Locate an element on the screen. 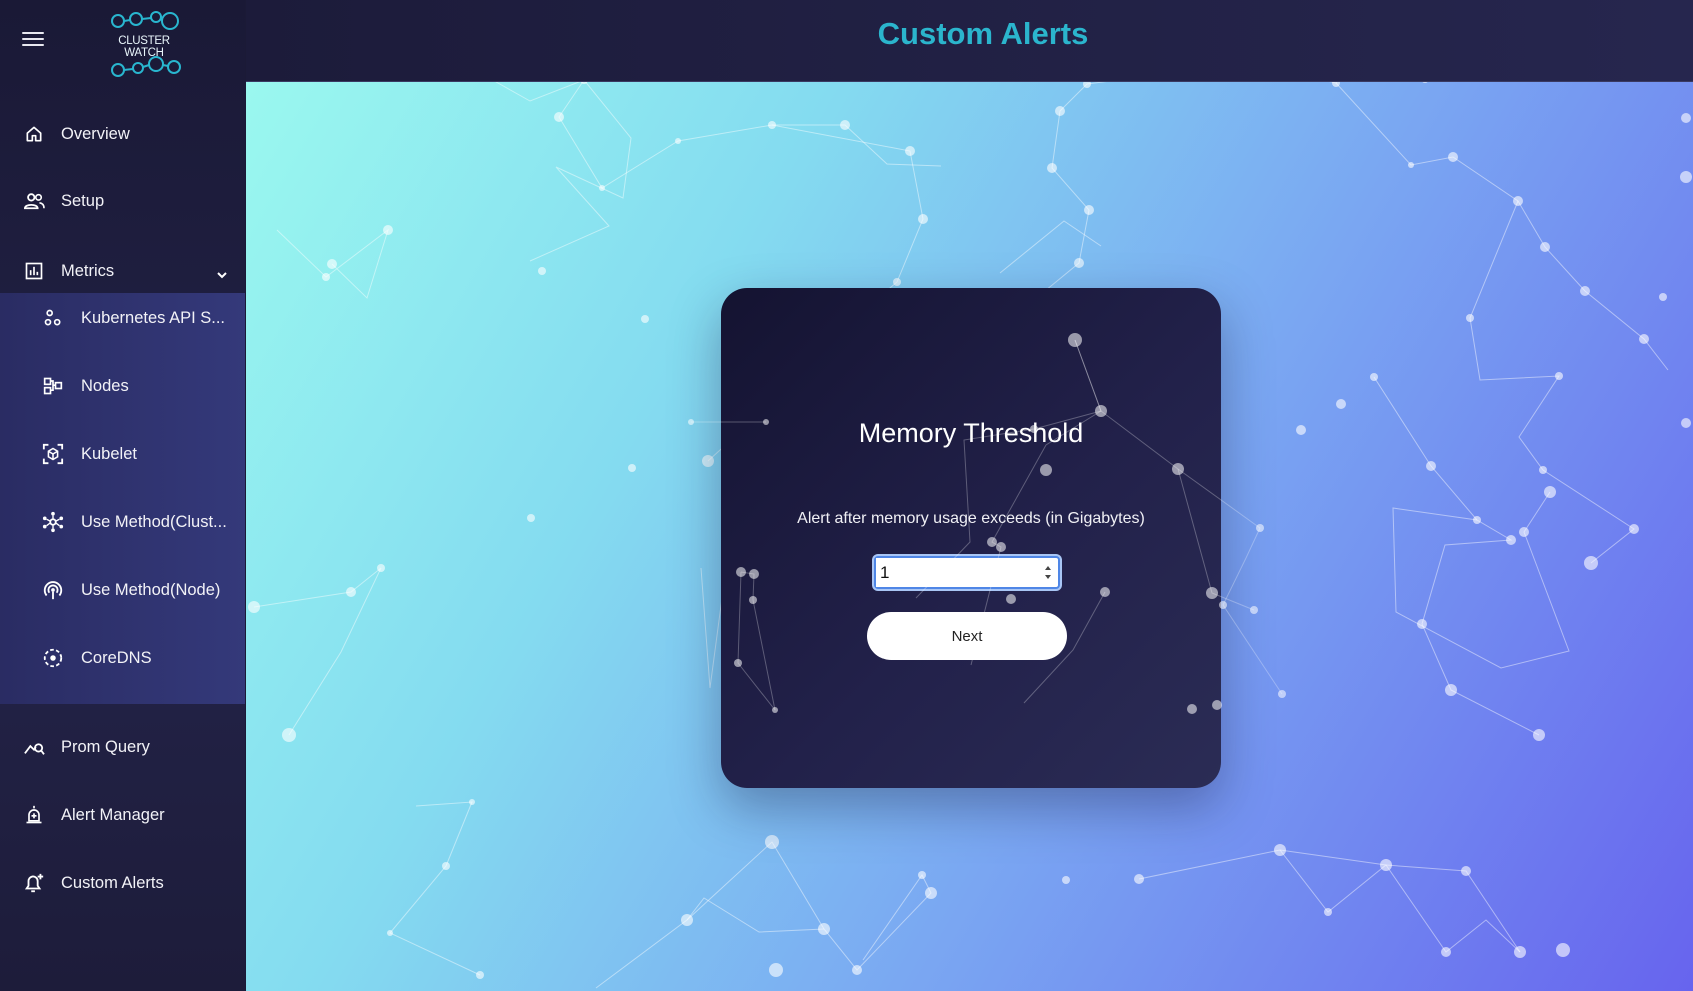 The width and height of the screenshot is (1693, 991). memory-threshold-field is located at coordinates (967, 572).